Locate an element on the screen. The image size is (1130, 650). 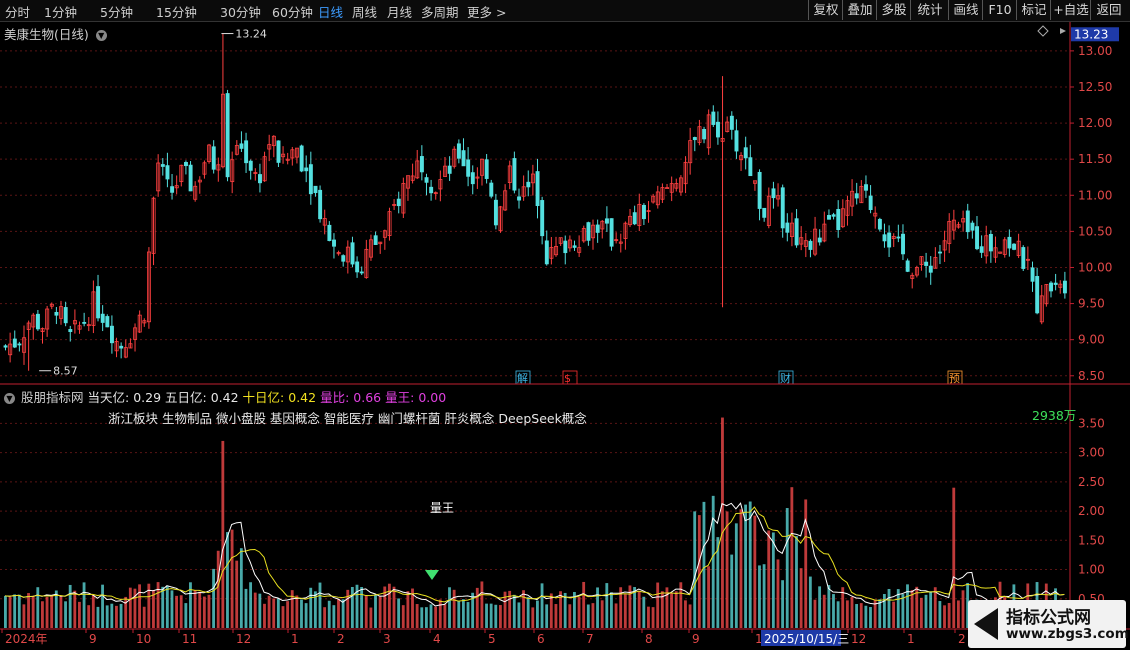
volume-axis-label: 3.00 is located at coordinates (1091, 453).